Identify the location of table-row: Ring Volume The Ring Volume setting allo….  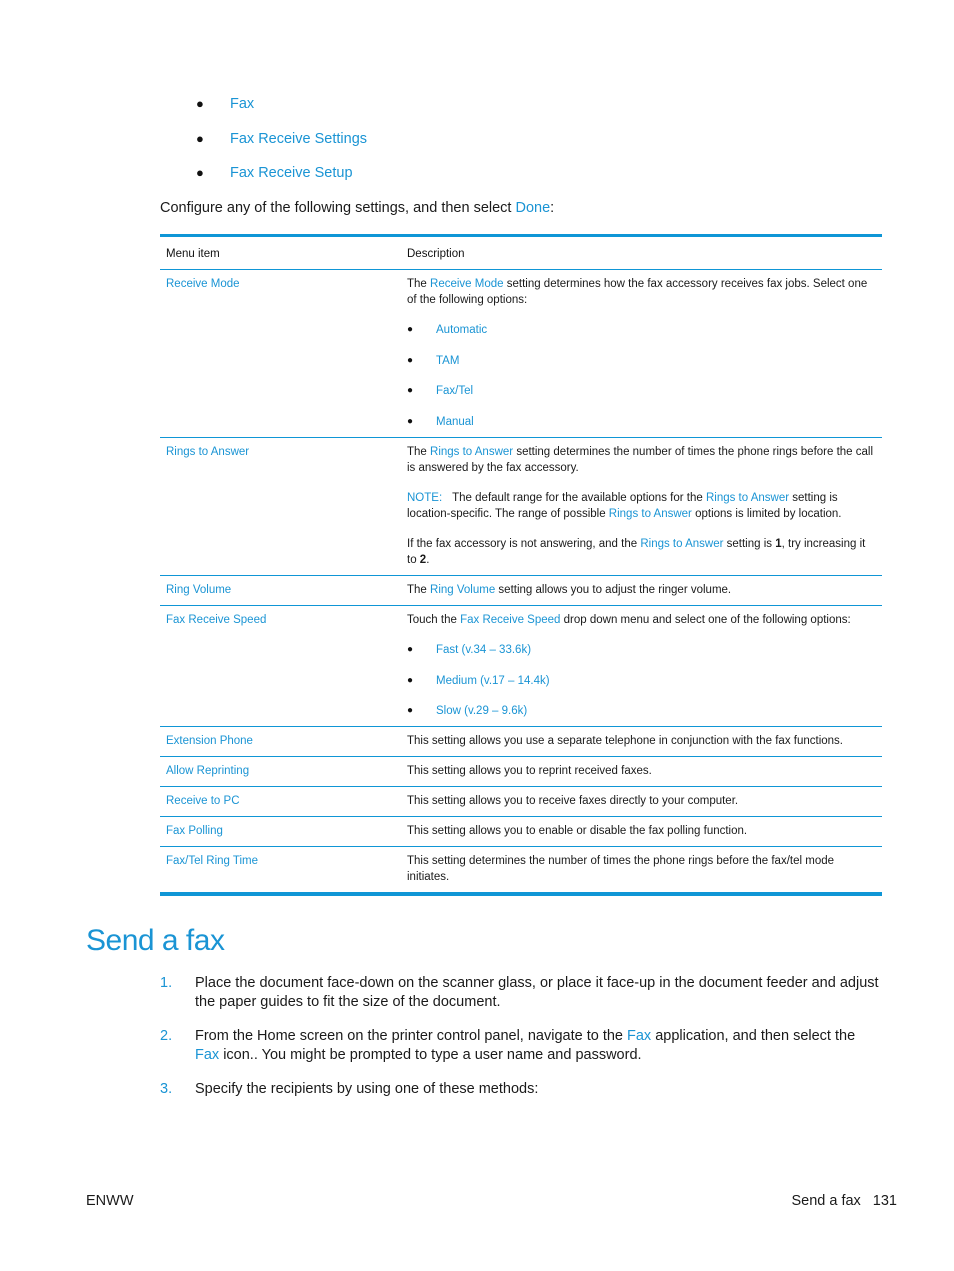
(521, 590).